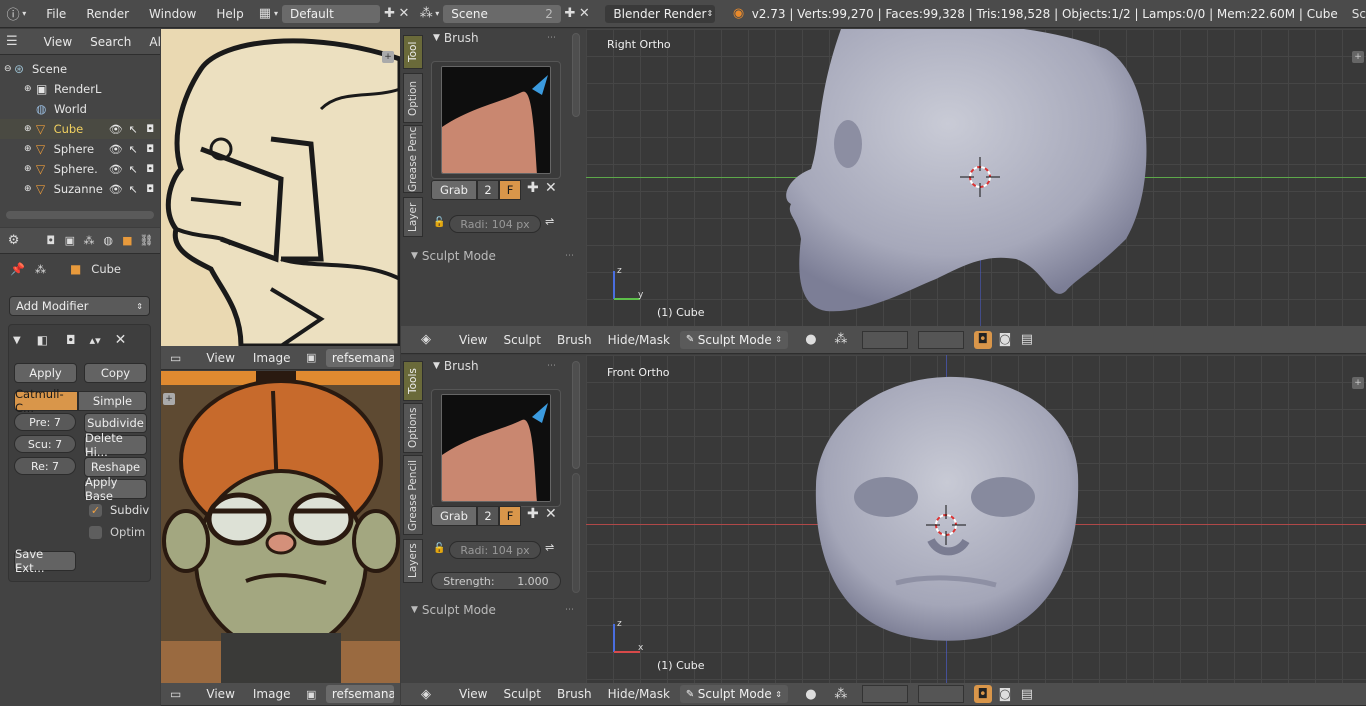 Image resolution: width=1366 pixels, height=706 pixels. I want to click on 3d-view-editor-icon: ◈, so click(426, 340).